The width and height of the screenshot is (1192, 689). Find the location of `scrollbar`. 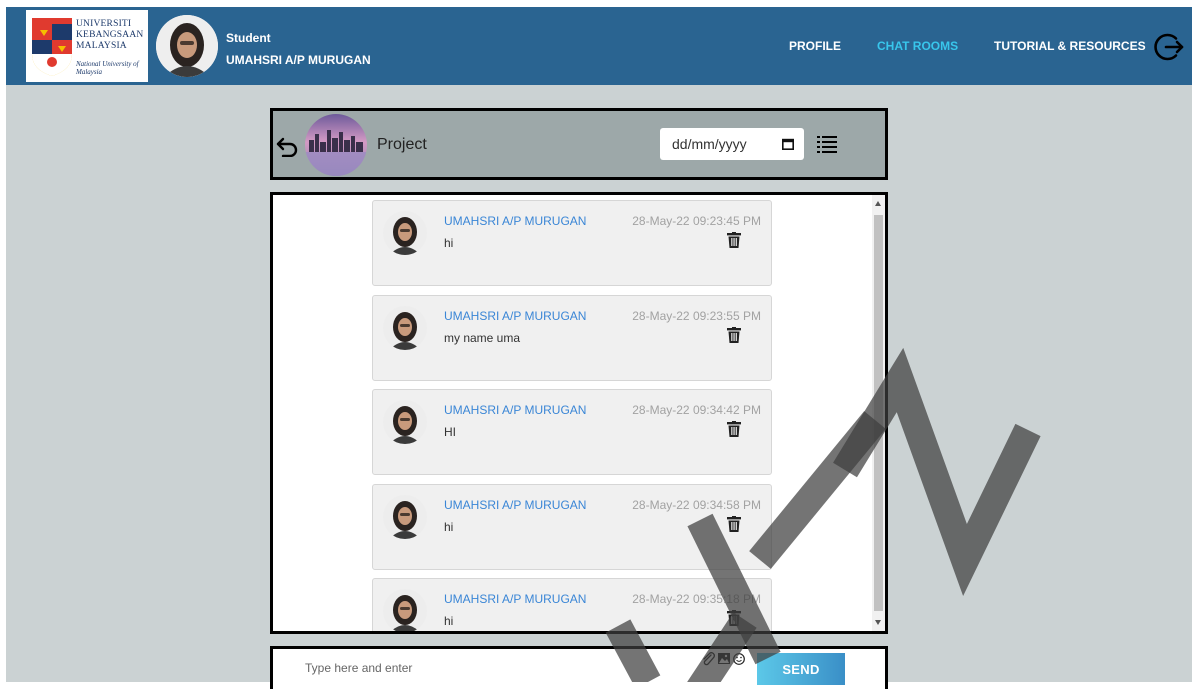

scrollbar is located at coordinates (878, 413).